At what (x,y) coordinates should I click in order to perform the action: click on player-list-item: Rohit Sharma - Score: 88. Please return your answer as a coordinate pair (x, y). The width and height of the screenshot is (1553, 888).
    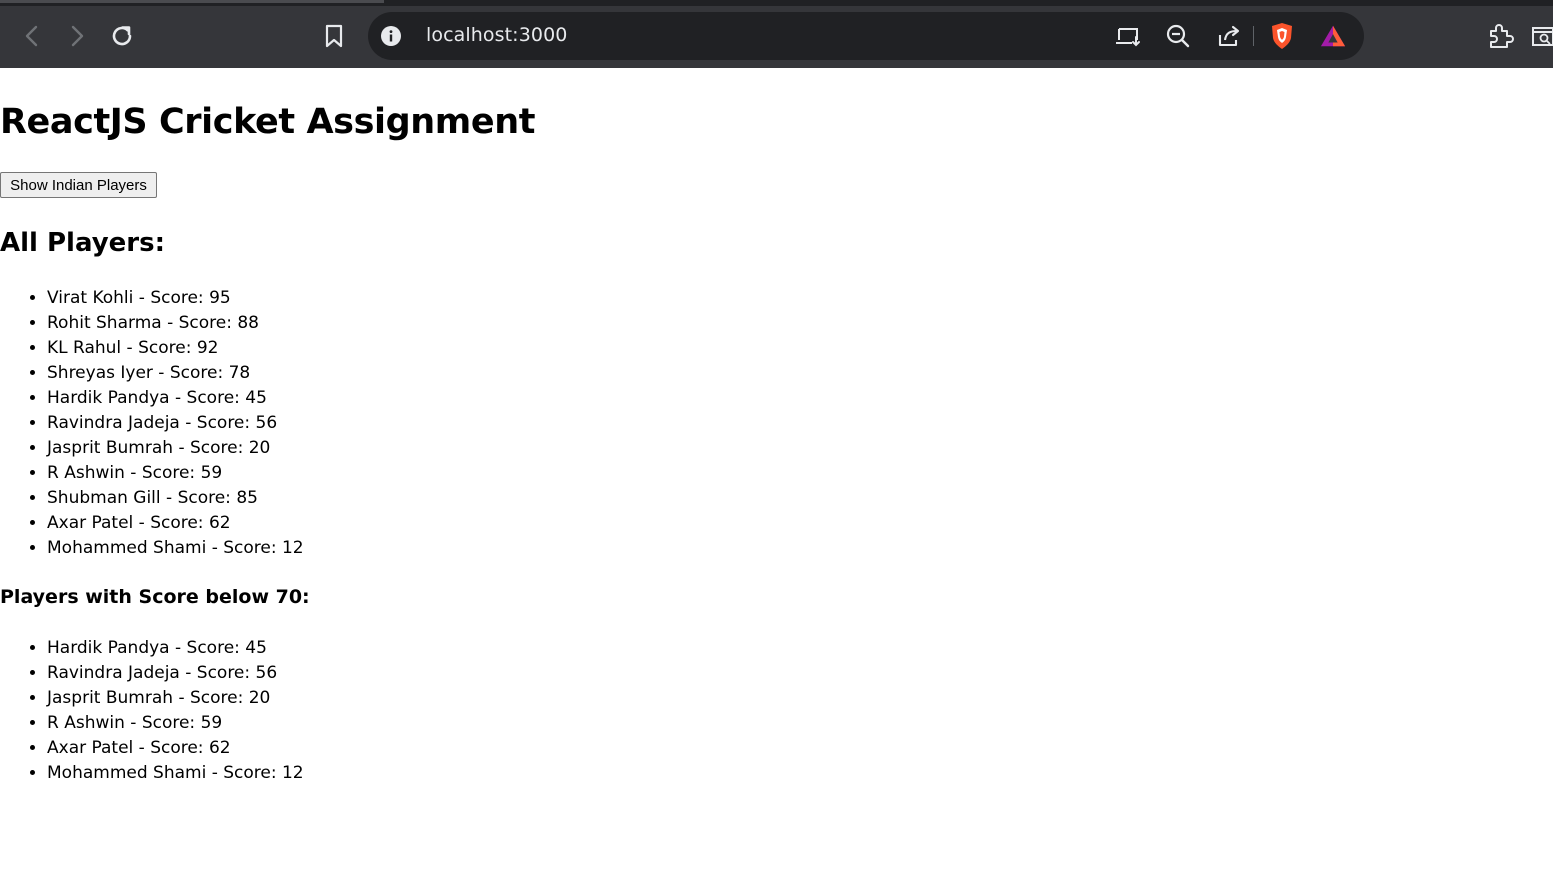
    Looking at the image, I should click on (175, 323).